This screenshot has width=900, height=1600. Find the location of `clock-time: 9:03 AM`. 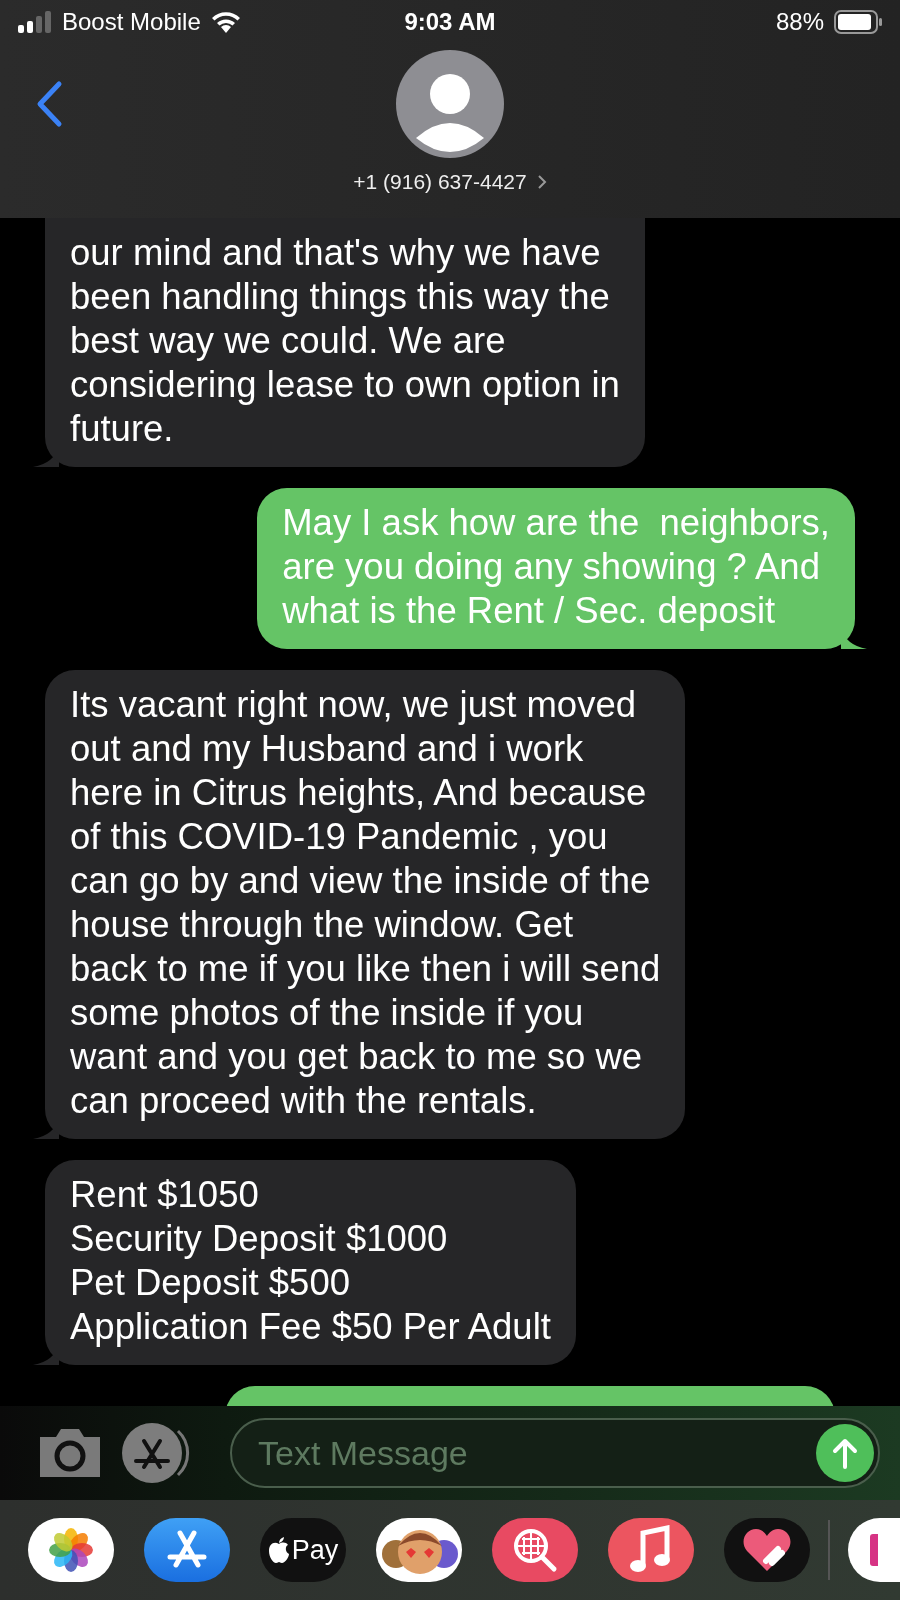

clock-time: 9:03 AM is located at coordinates (450, 22).